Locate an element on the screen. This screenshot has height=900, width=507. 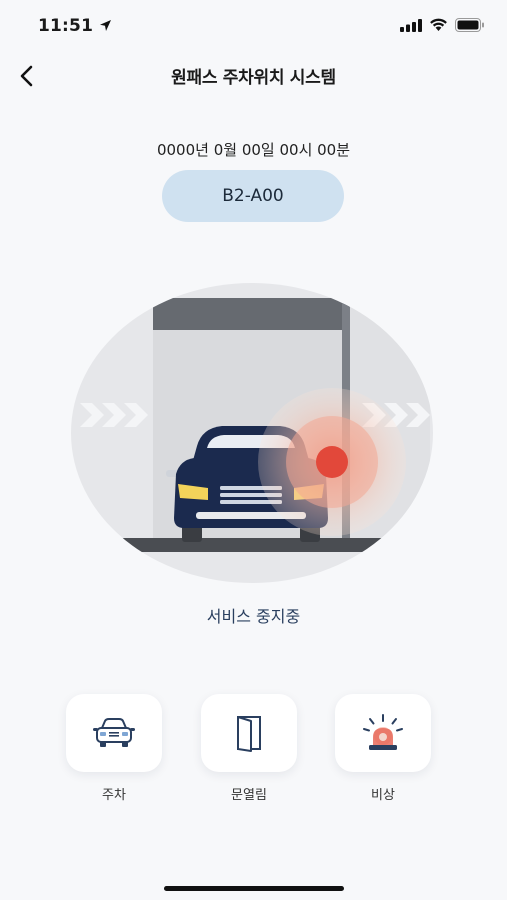
battery-icon is located at coordinates (469, 25).